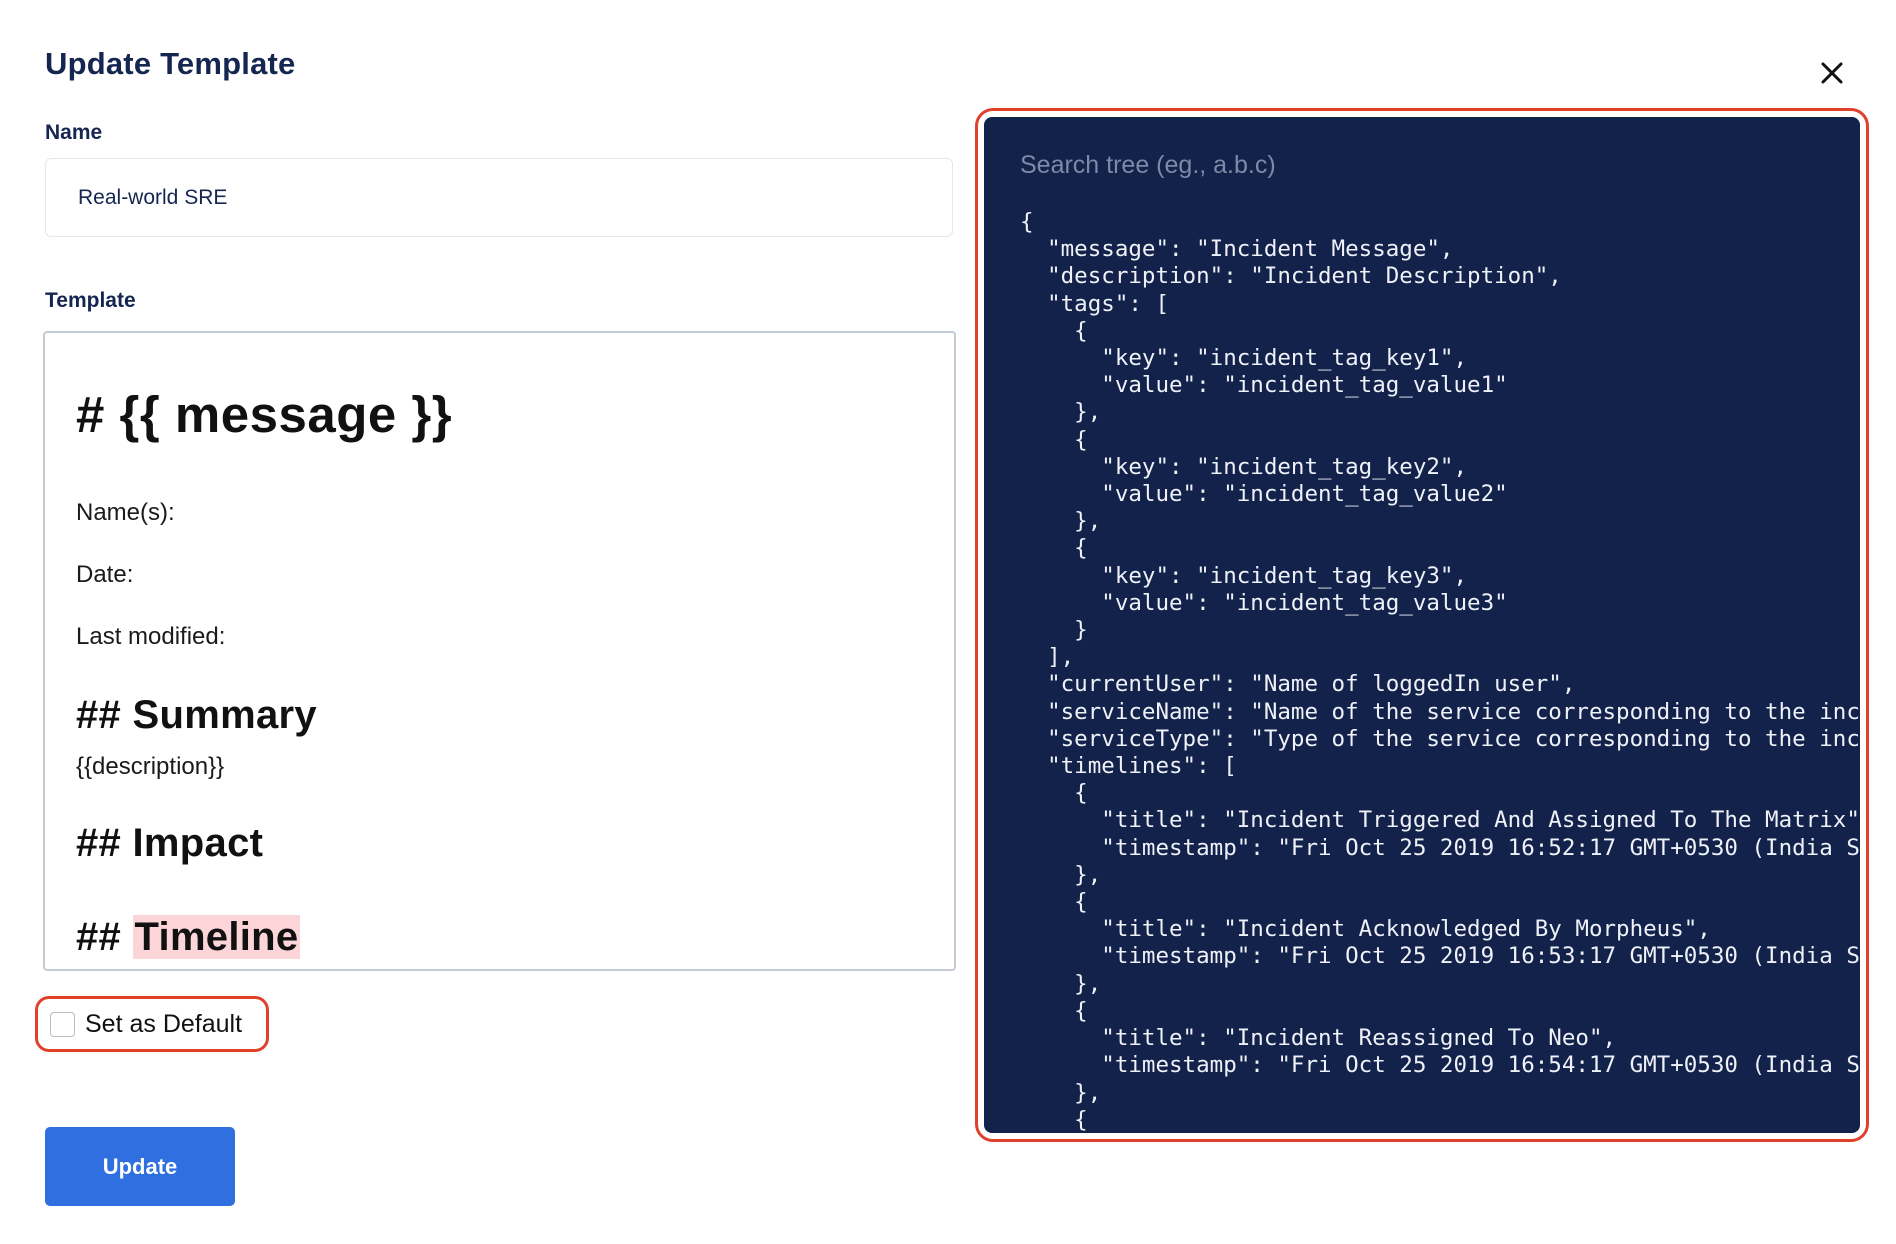 The height and width of the screenshot is (1244, 1896). I want to click on template-summary-heading: ## Summary, so click(196, 715).